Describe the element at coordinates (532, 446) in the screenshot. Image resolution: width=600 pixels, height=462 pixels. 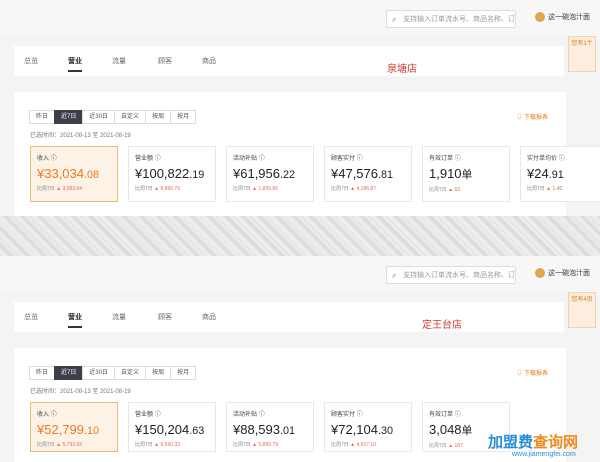
I see `watermark: 加盟费查询网 www.jiamengfei.com` at that location.